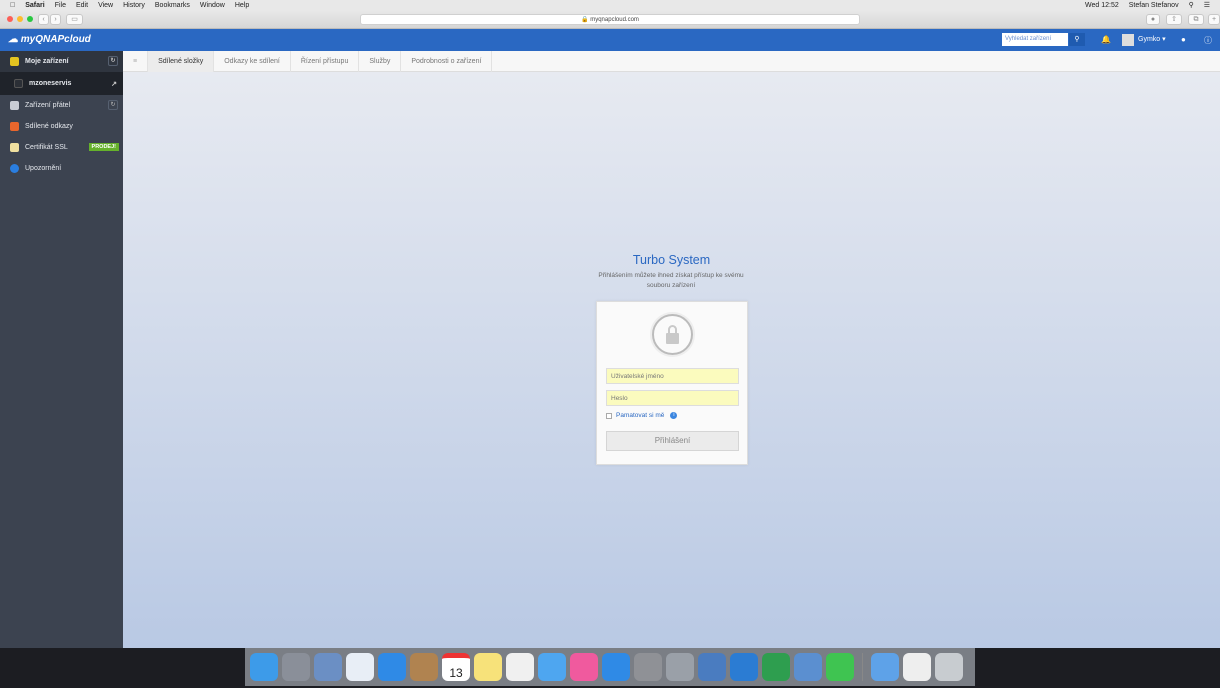 The height and width of the screenshot is (688, 1220). What do you see at coordinates (1154, 5) in the screenshot?
I see `user-name: Stefan Stefanov` at bounding box center [1154, 5].